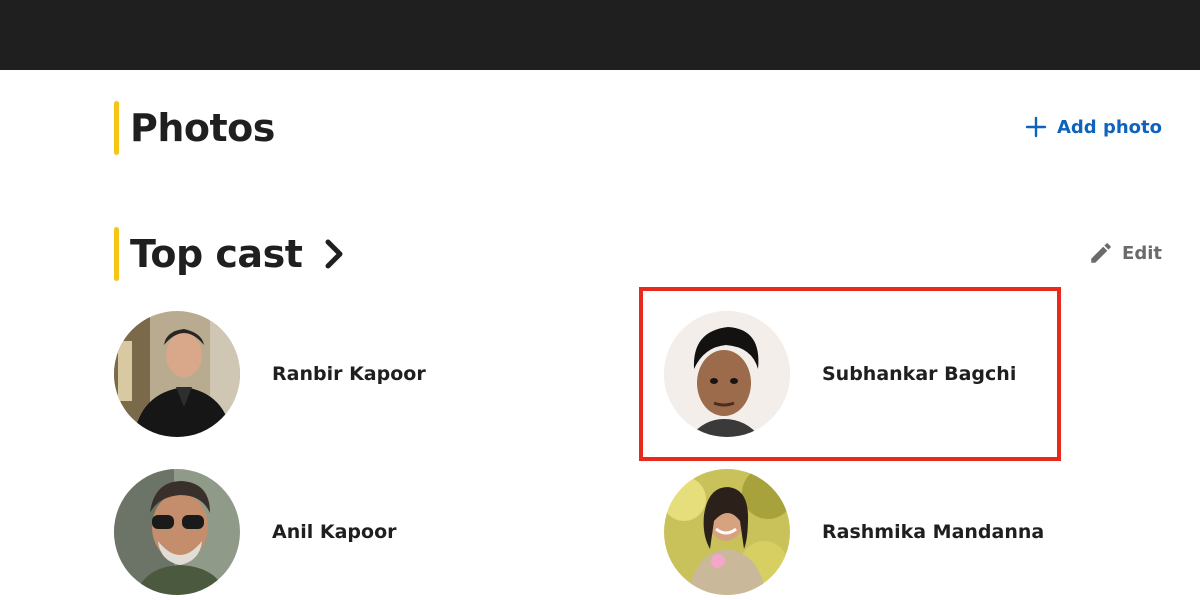 The image size is (1200, 600). Describe the element at coordinates (334, 532) in the screenshot. I see `cast-member-name: Anil Kapoor` at that location.